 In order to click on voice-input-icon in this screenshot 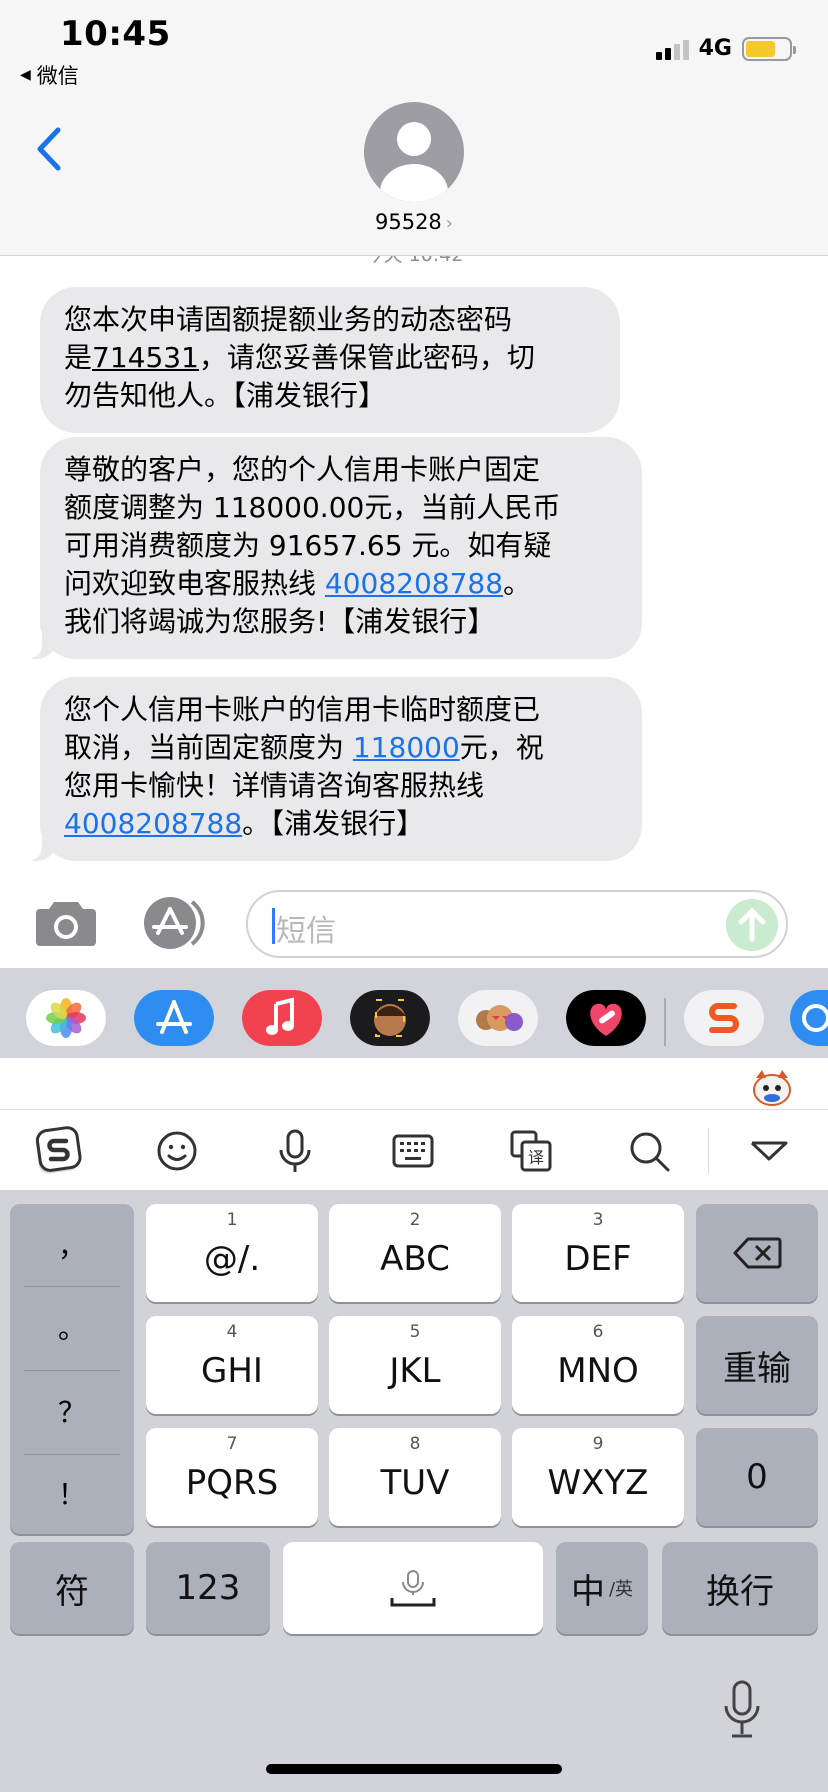, I will do `click(295, 1151)`.